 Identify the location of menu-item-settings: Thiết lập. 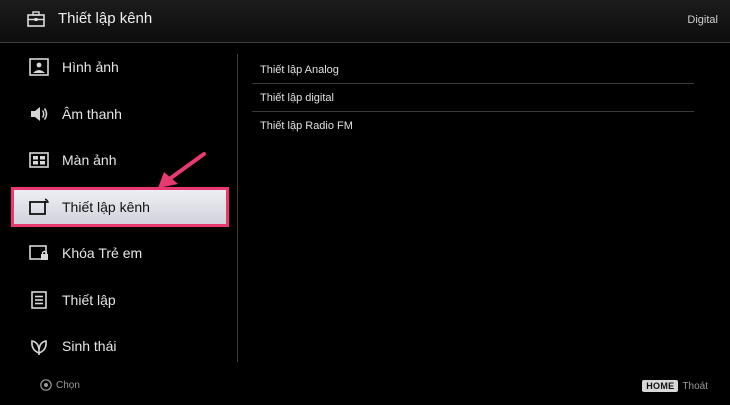
(120, 300).